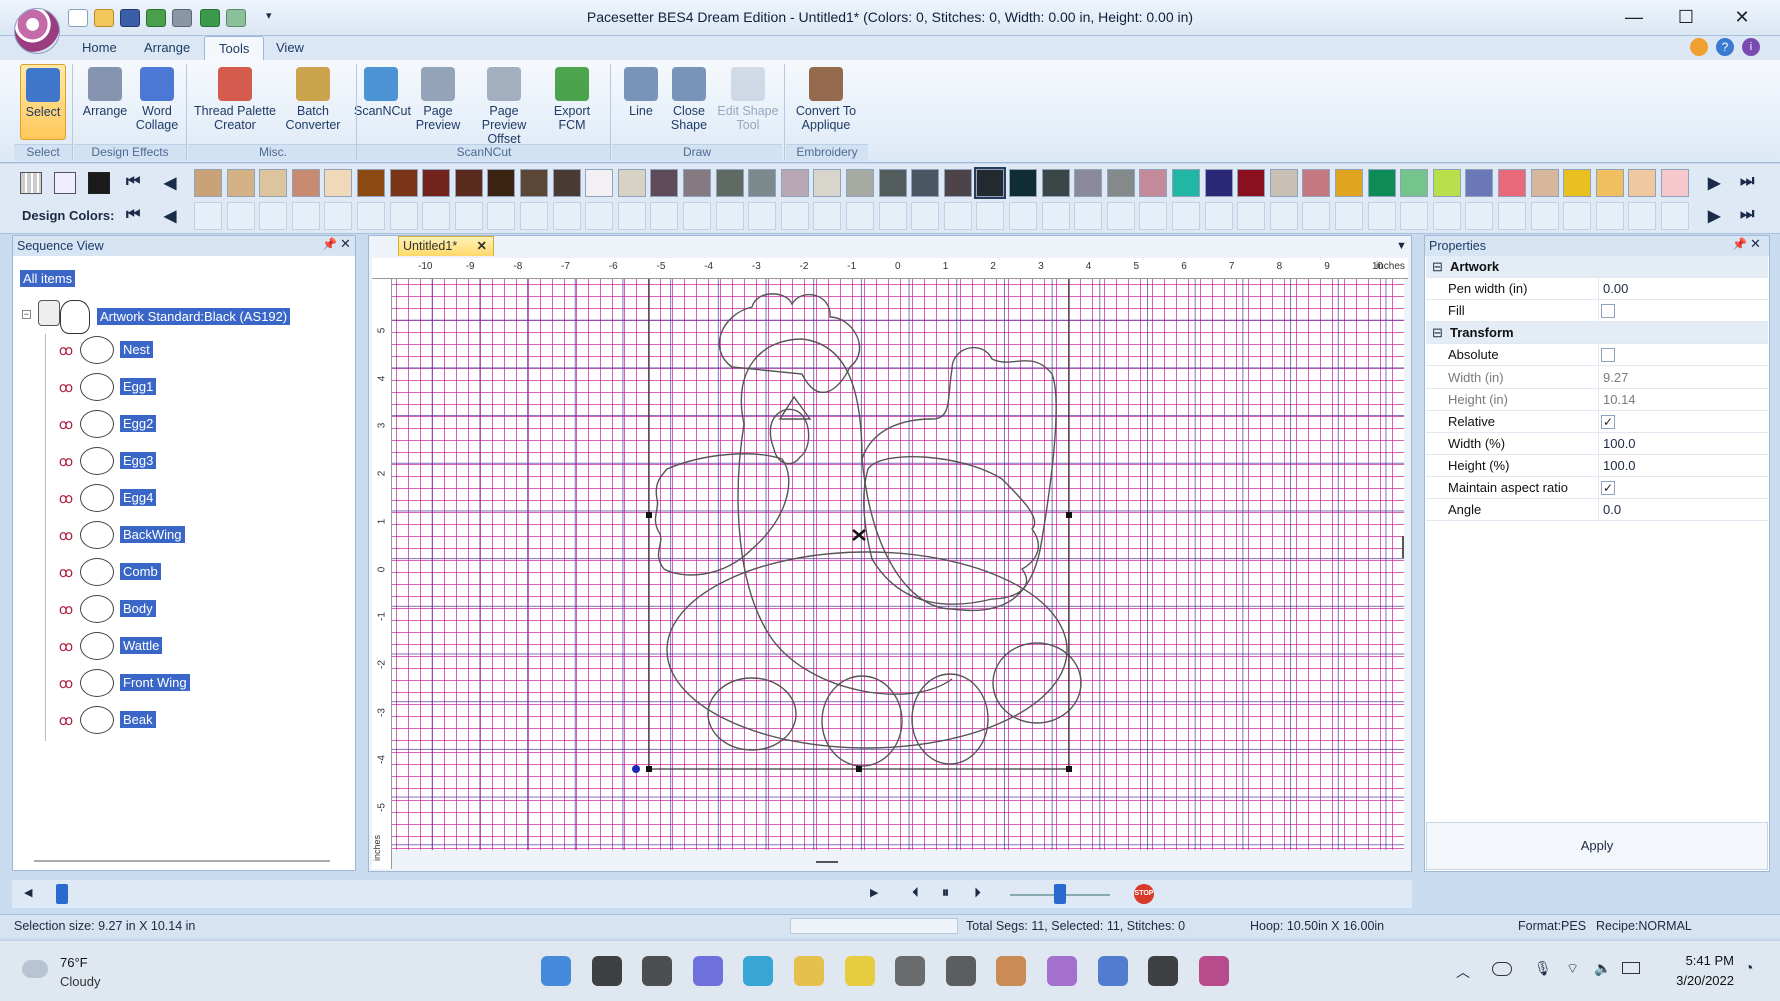  What do you see at coordinates (141, 645) in the screenshot?
I see `tree-item-wattle: Wattle` at bounding box center [141, 645].